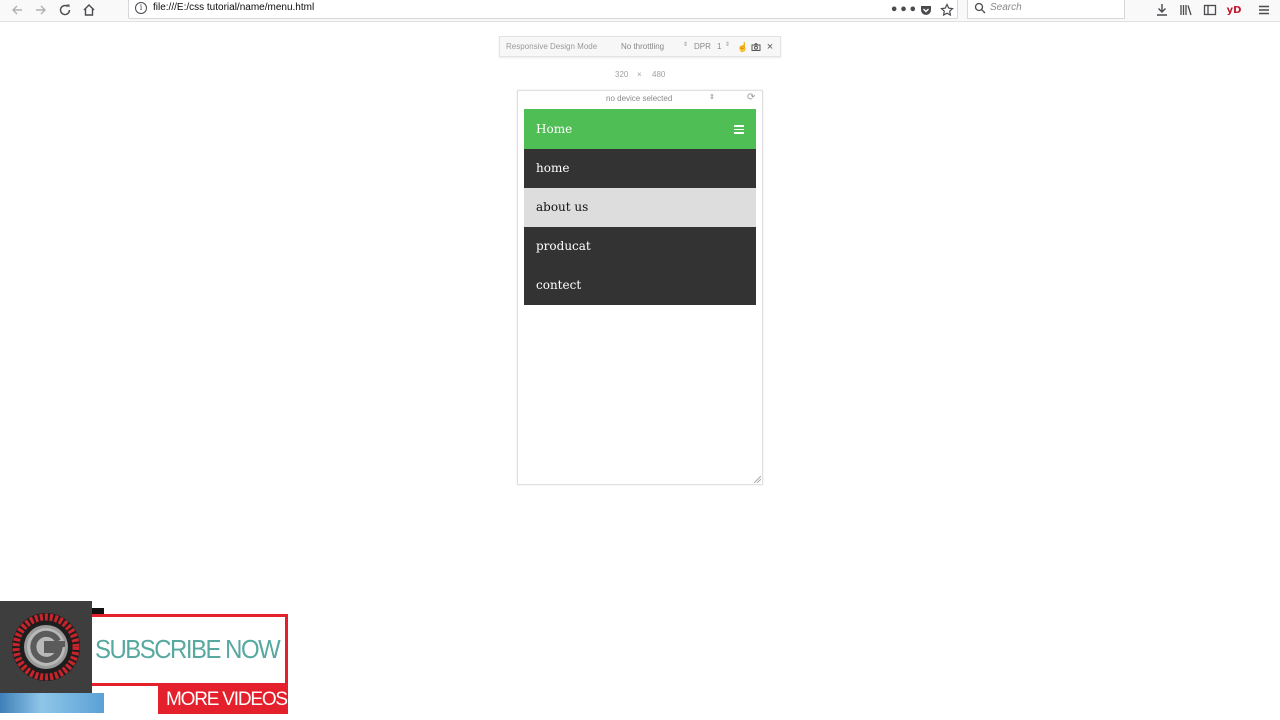  What do you see at coordinates (141, 8) in the screenshot?
I see `info-icon: i` at bounding box center [141, 8].